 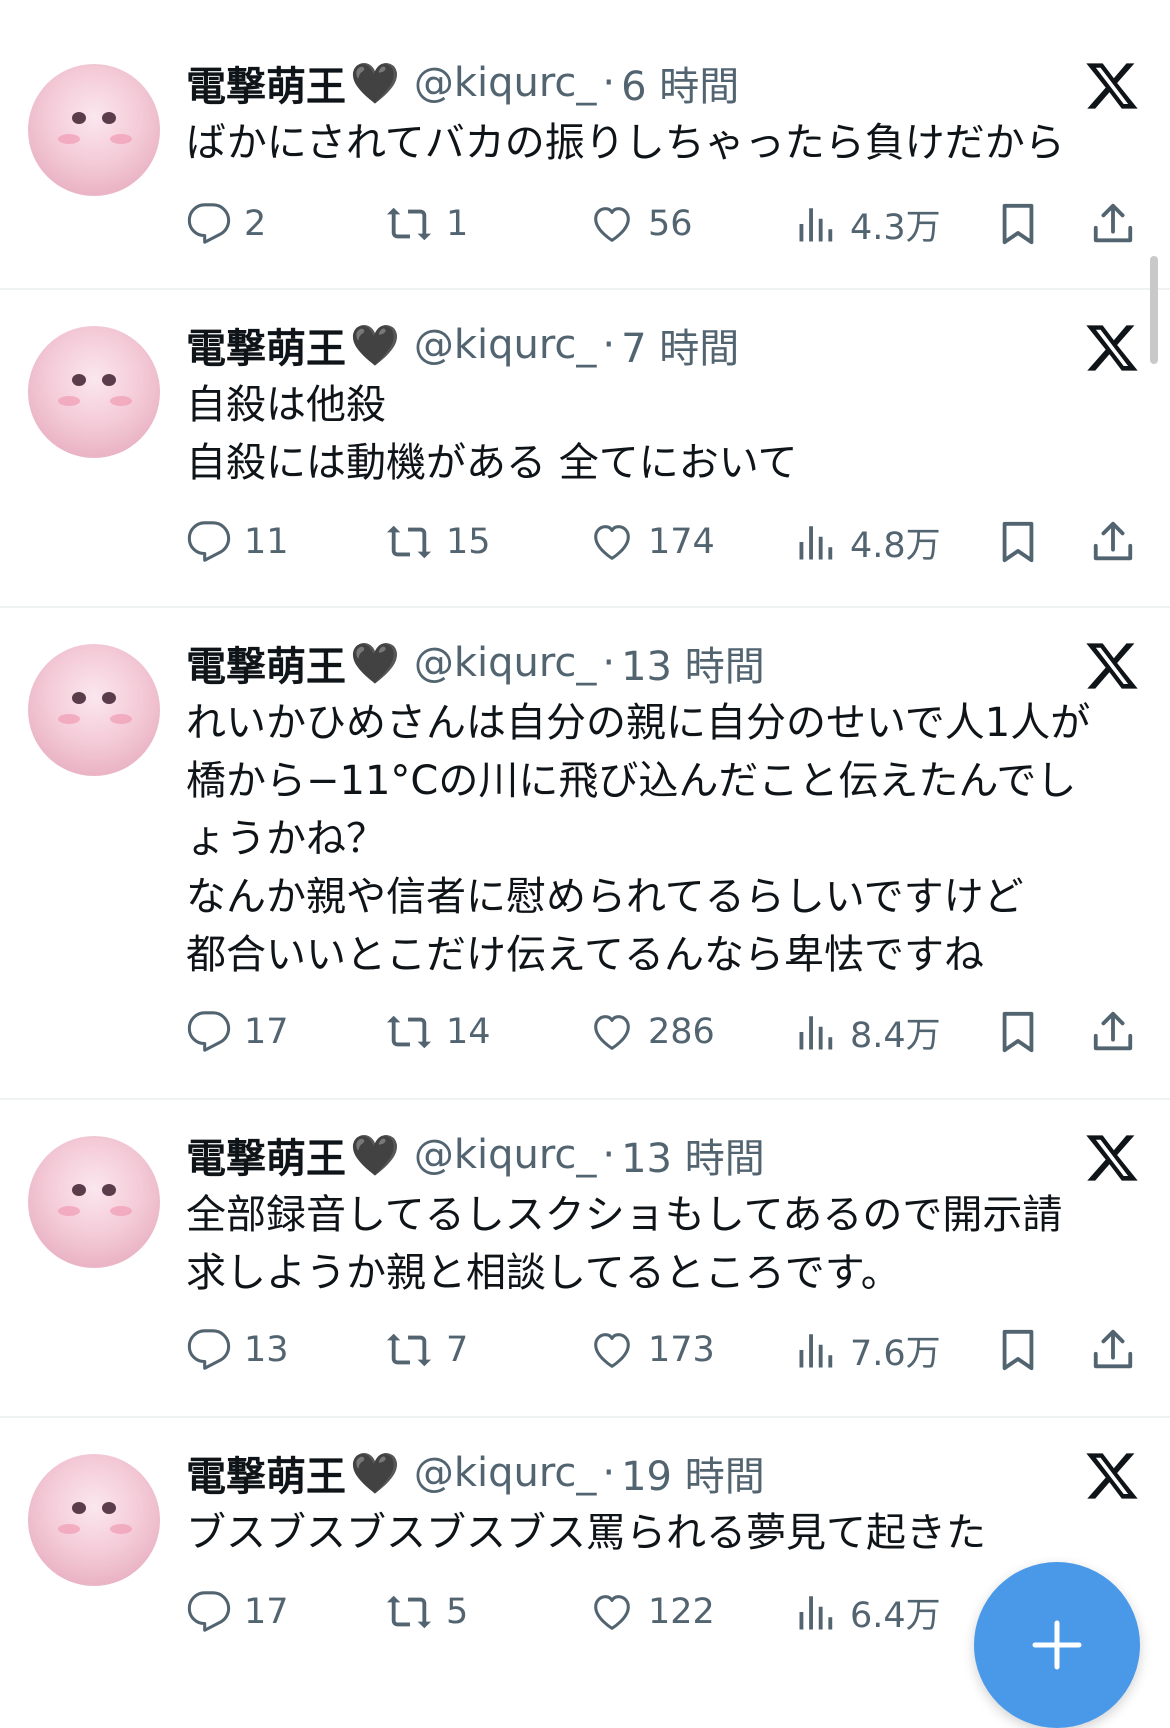 I want to click on retweet-button: 7, so click(x=426, y=1350).